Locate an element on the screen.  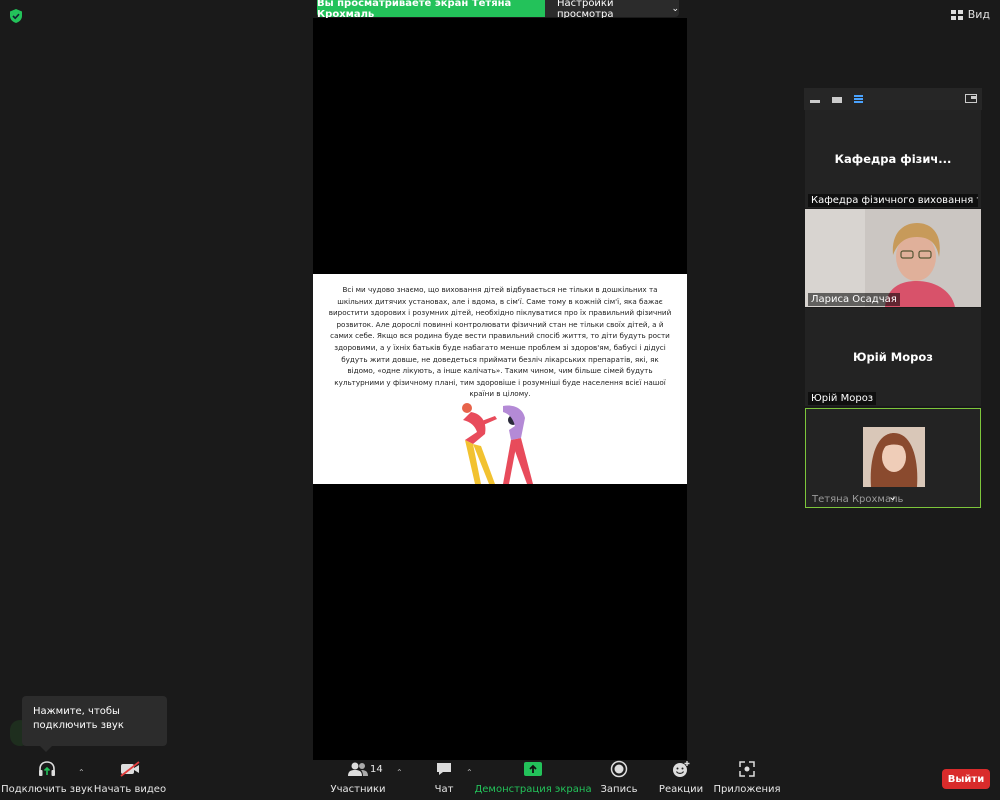
reactions-icon is located at coordinates (681, 769).